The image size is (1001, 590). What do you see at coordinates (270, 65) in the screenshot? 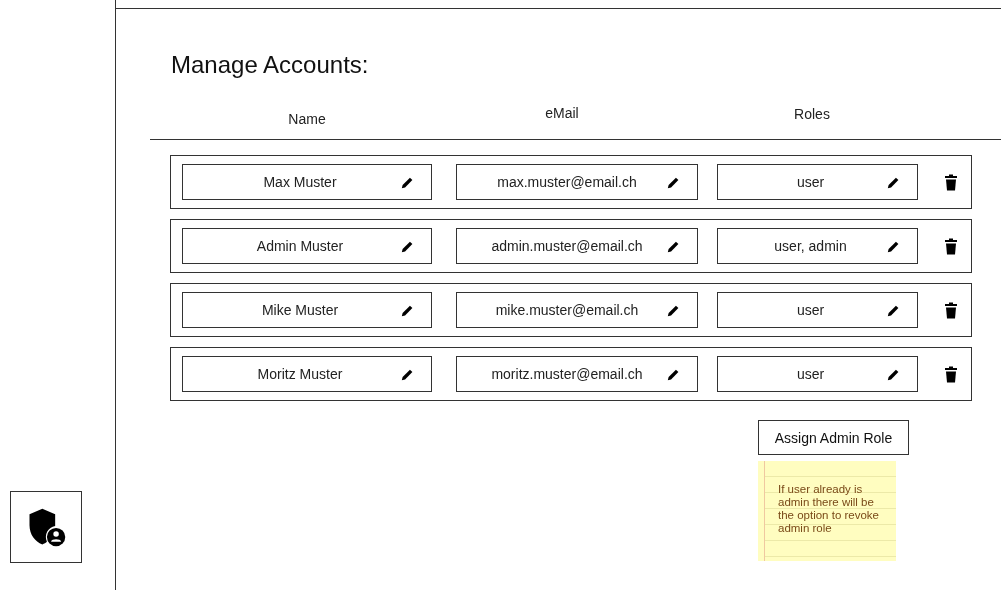
I see `page-title: Manage Accounts:` at bounding box center [270, 65].